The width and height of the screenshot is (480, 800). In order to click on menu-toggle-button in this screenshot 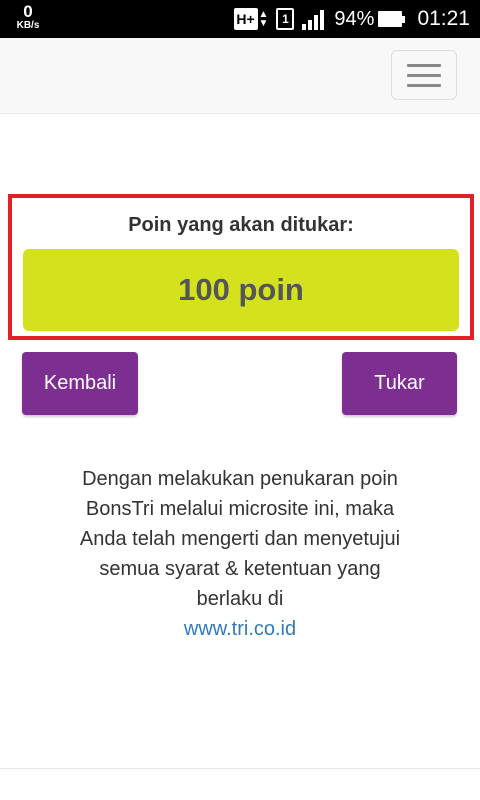, I will do `click(424, 75)`.